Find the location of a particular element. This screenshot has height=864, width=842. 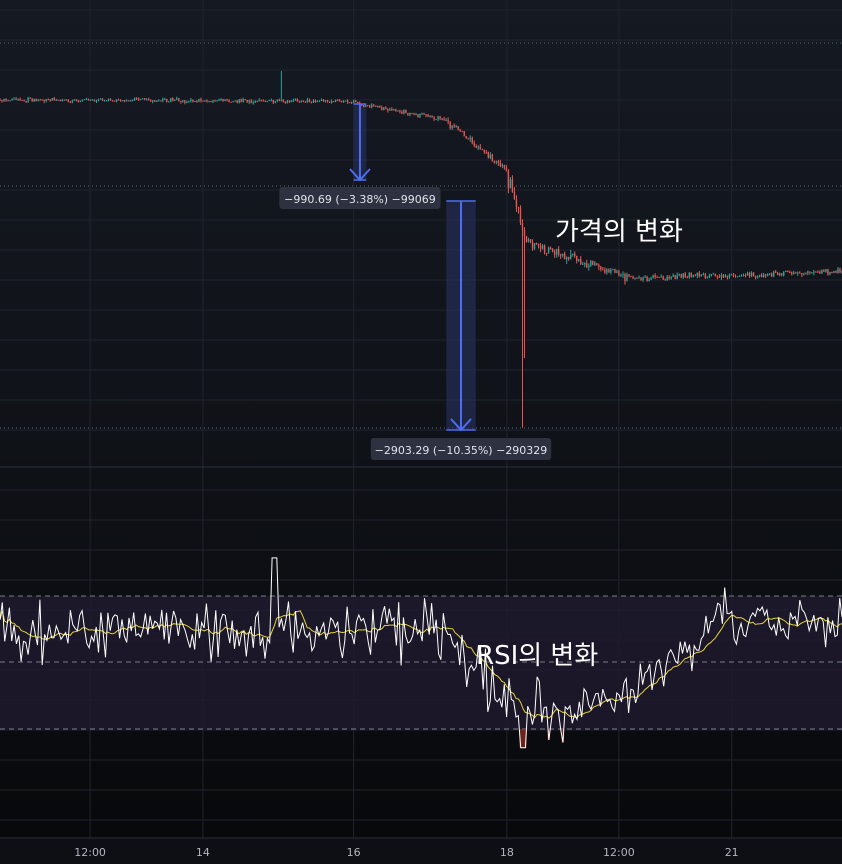

measure-backgrounds is located at coordinates (414, 267).